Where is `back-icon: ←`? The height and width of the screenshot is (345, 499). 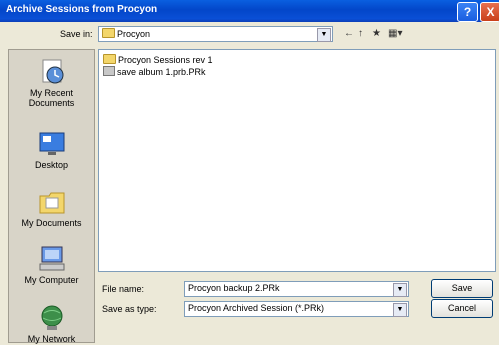 back-icon: ← is located at coordinates (349, 33).